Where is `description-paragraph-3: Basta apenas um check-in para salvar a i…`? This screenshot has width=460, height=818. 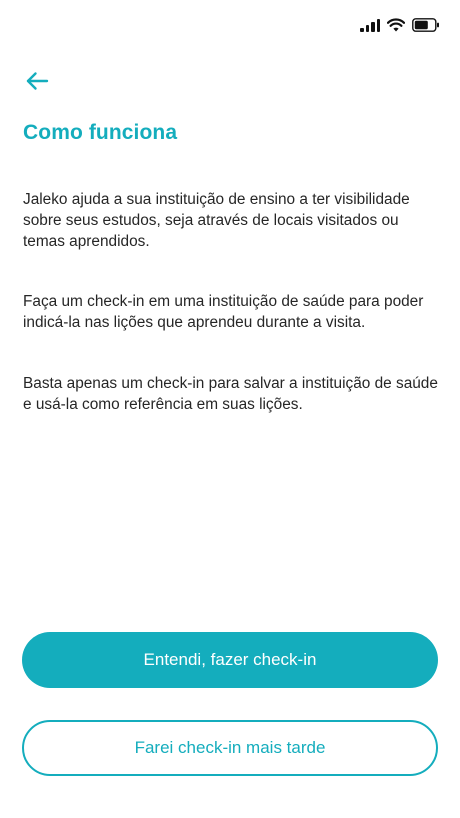 description-paragraph-3: Basta apenas um check-in para salvar a i… is located at coordinates (230, 394).